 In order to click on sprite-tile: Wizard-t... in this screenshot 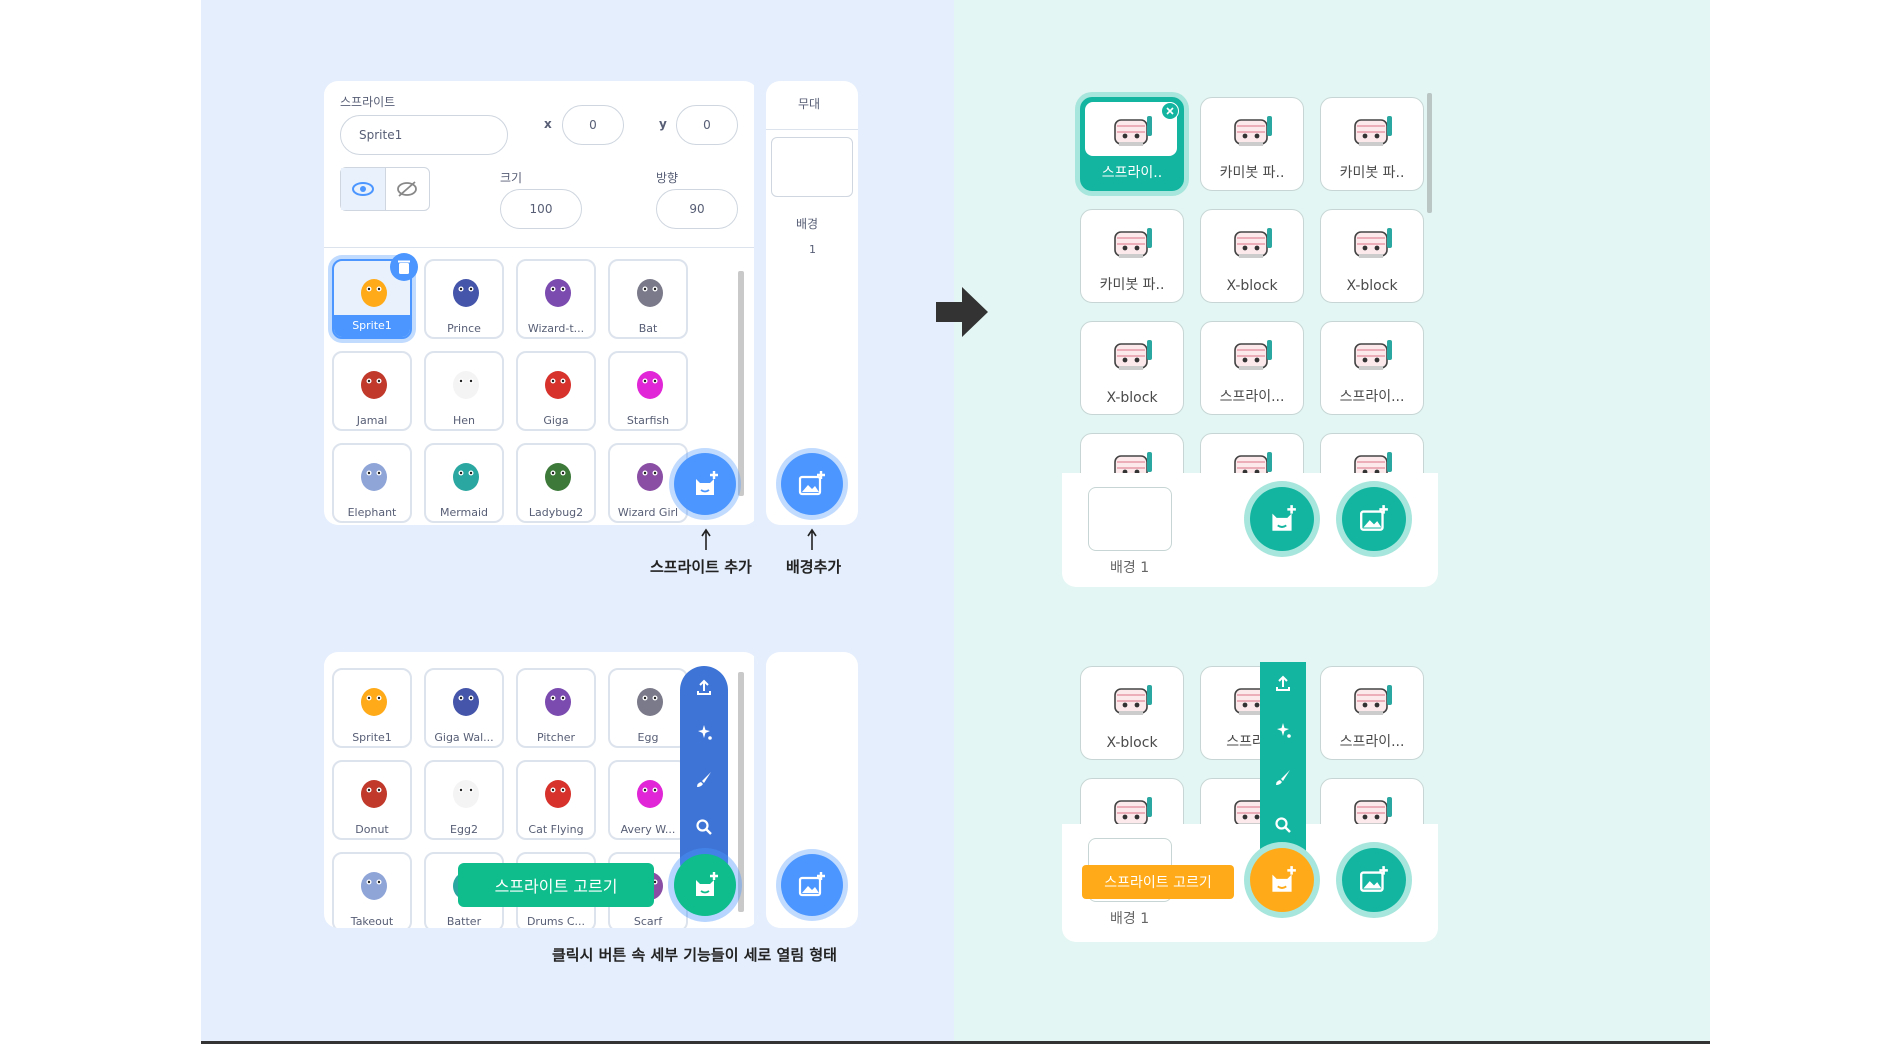, I will do `click(556, 299)`.